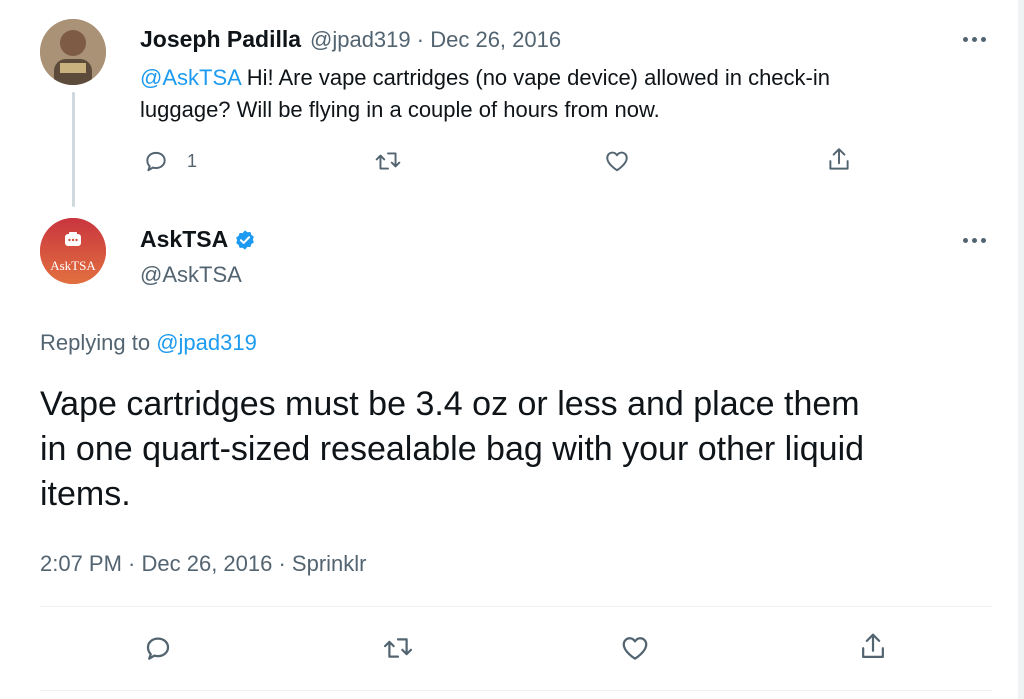  I want to click on tweet2-text-line3: items., so click(85, 494).